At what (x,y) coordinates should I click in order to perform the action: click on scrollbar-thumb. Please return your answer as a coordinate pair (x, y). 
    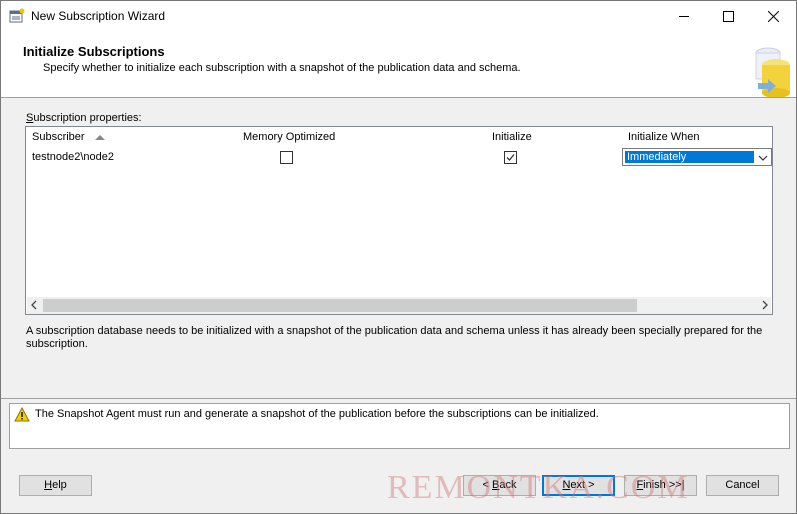
    Looking at the image, I should click on (340, 305).